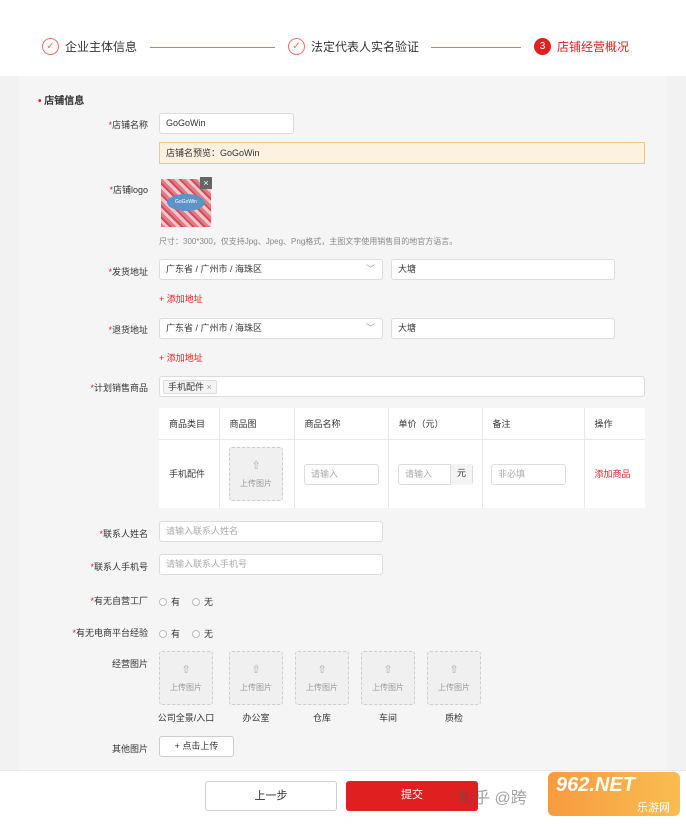  Describe the element at coordinates (341, 424) in the screenshot. I see `col-name: 商品名称` at that location.